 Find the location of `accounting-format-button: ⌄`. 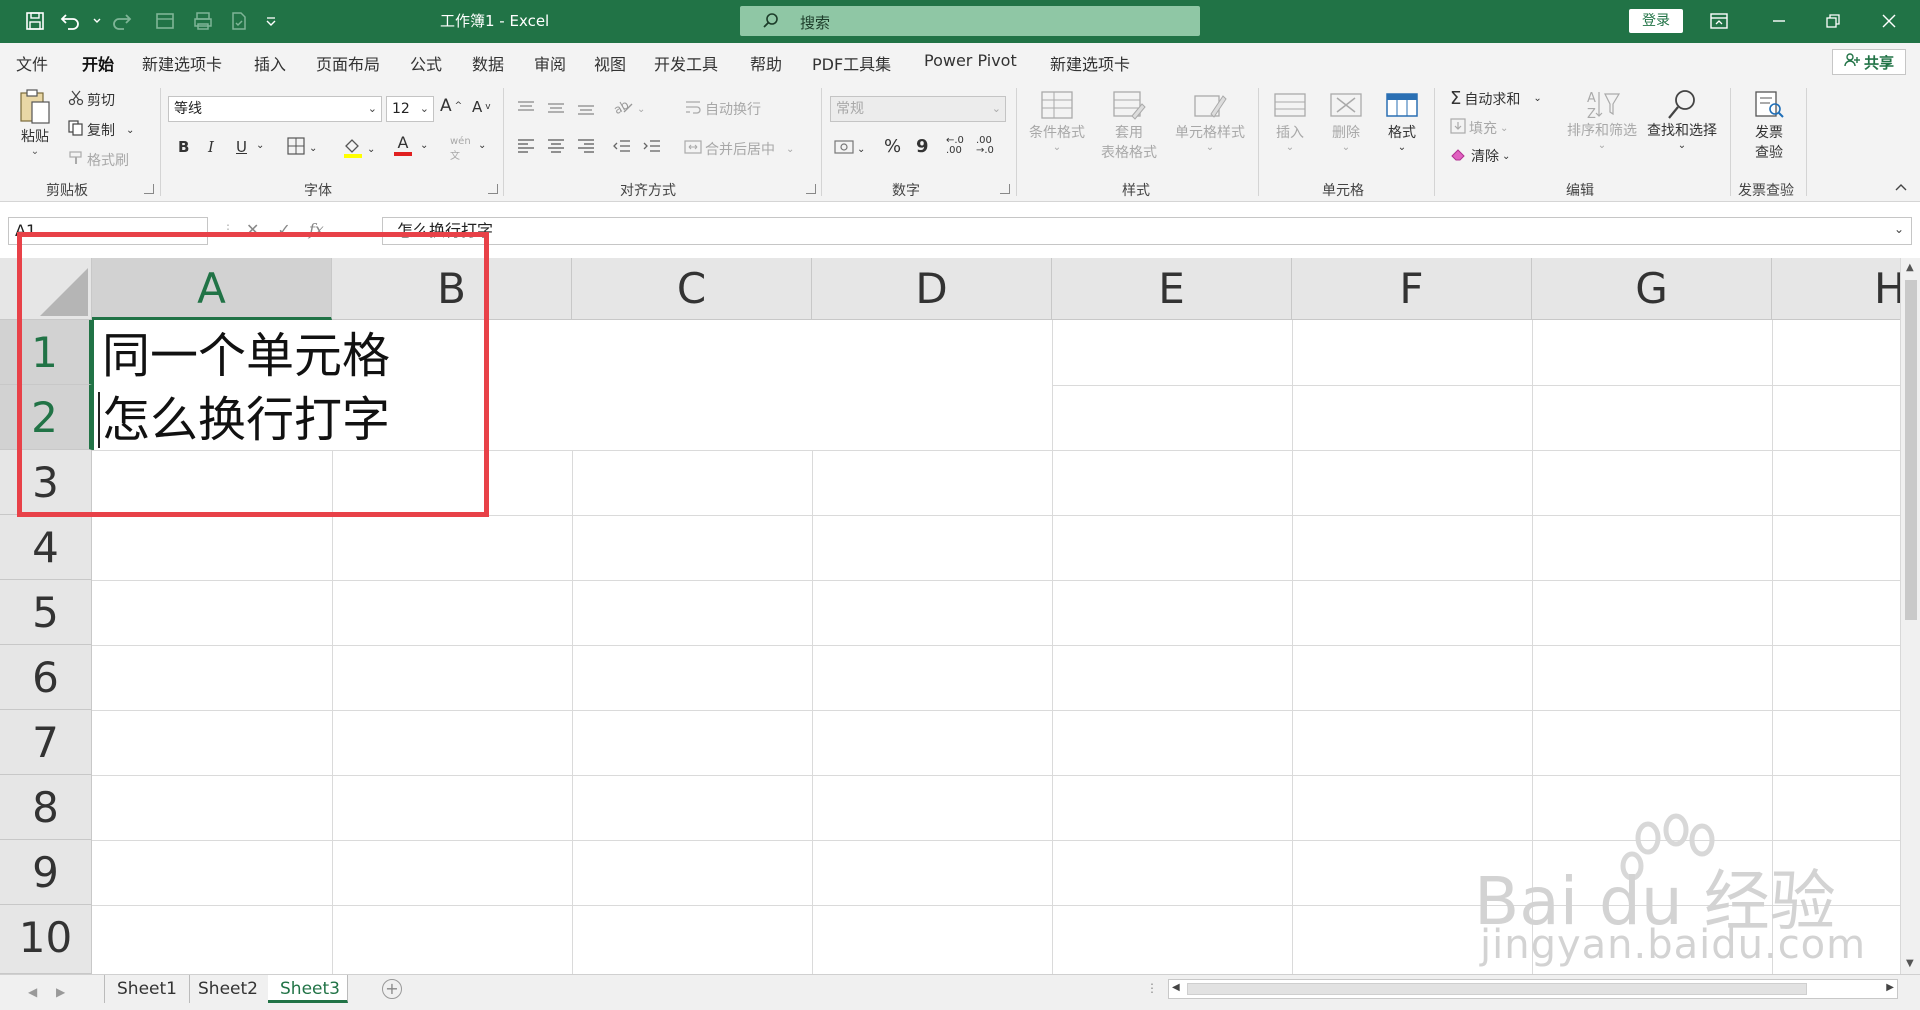

accounting-format-button: ⌄ is located at coordinates (849, 149).